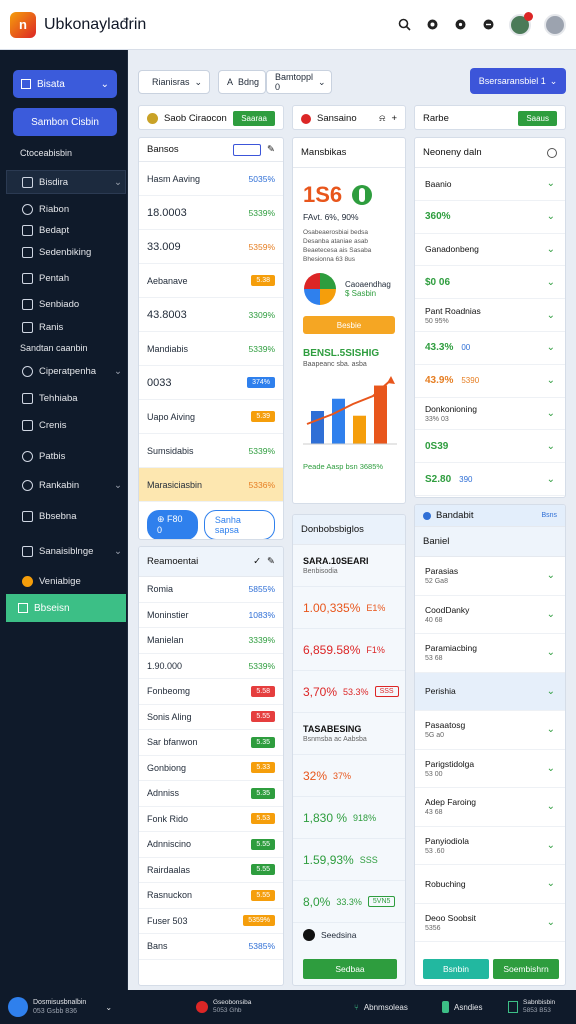 The height and width of the screenshot is (1024, 576). What do you see at coordinates (23, 24) in the screenshot?
I see `app-logo: n` at bounding box center [23, 24].